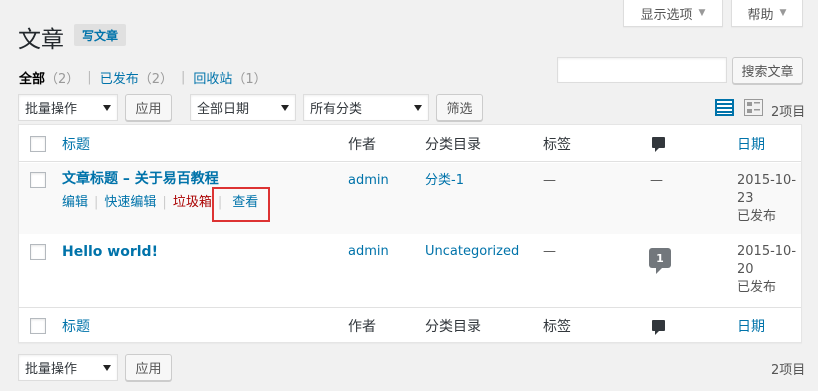 Image resolution: width=818 pixels, height=391 pixels. I want to click on column-date-header: 日期, so click(751, 144).